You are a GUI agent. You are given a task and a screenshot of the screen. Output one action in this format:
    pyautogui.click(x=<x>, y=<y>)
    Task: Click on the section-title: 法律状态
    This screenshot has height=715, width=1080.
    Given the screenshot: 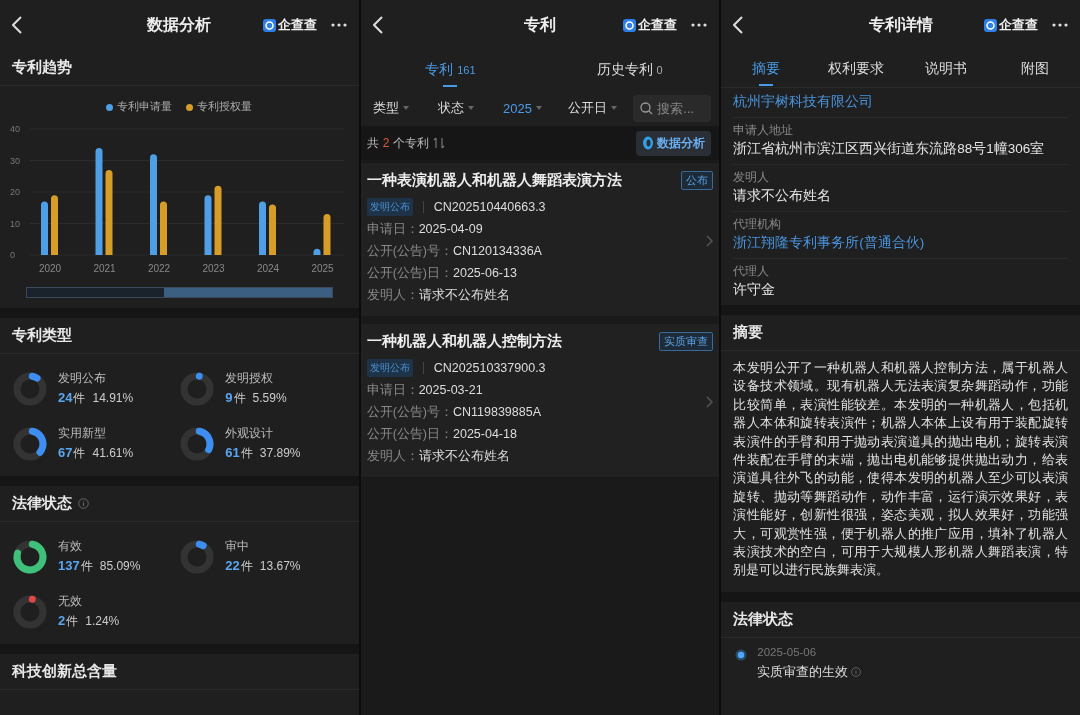 What is the action you would take?
    pyautogui.click(x=42, y=503)
    